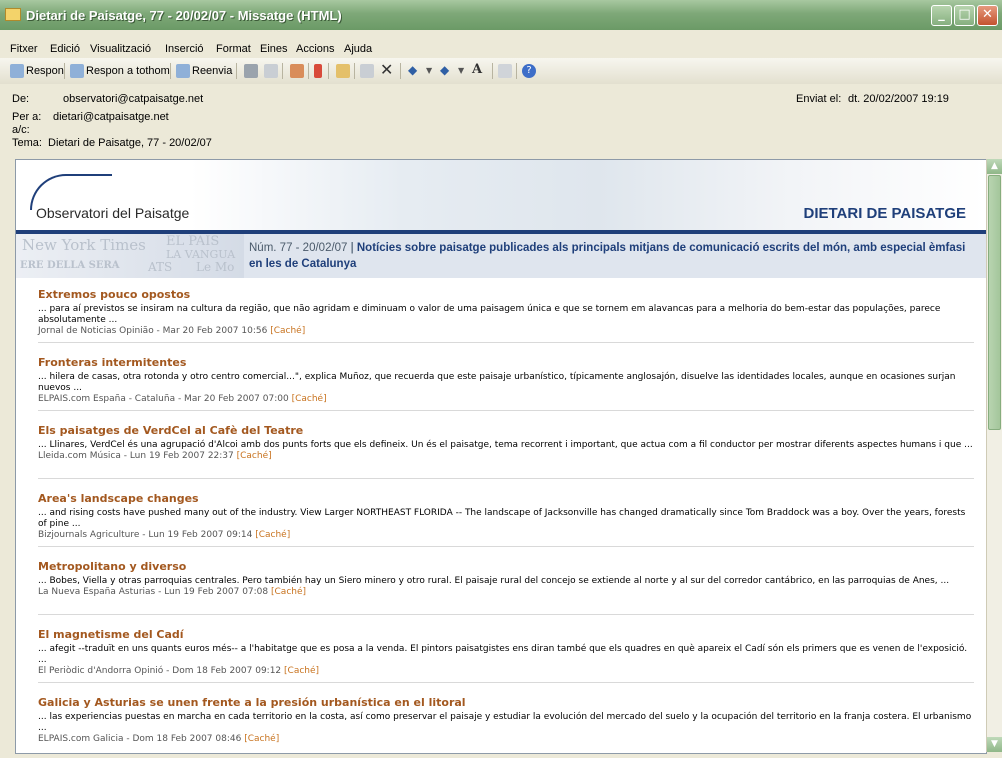 This screenshot has width=1002, height=758. I want to click on reply-all-icon, so click(77, 71).